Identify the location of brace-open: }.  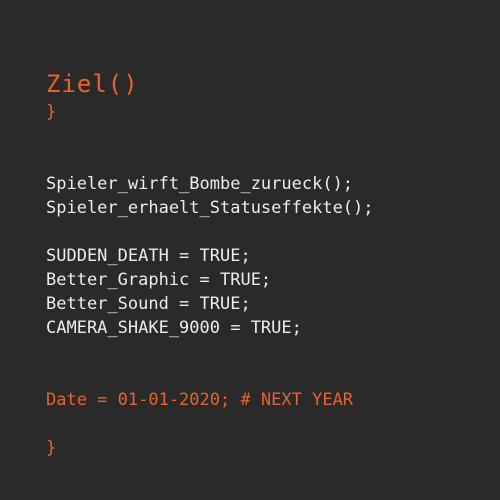
(51, 112).